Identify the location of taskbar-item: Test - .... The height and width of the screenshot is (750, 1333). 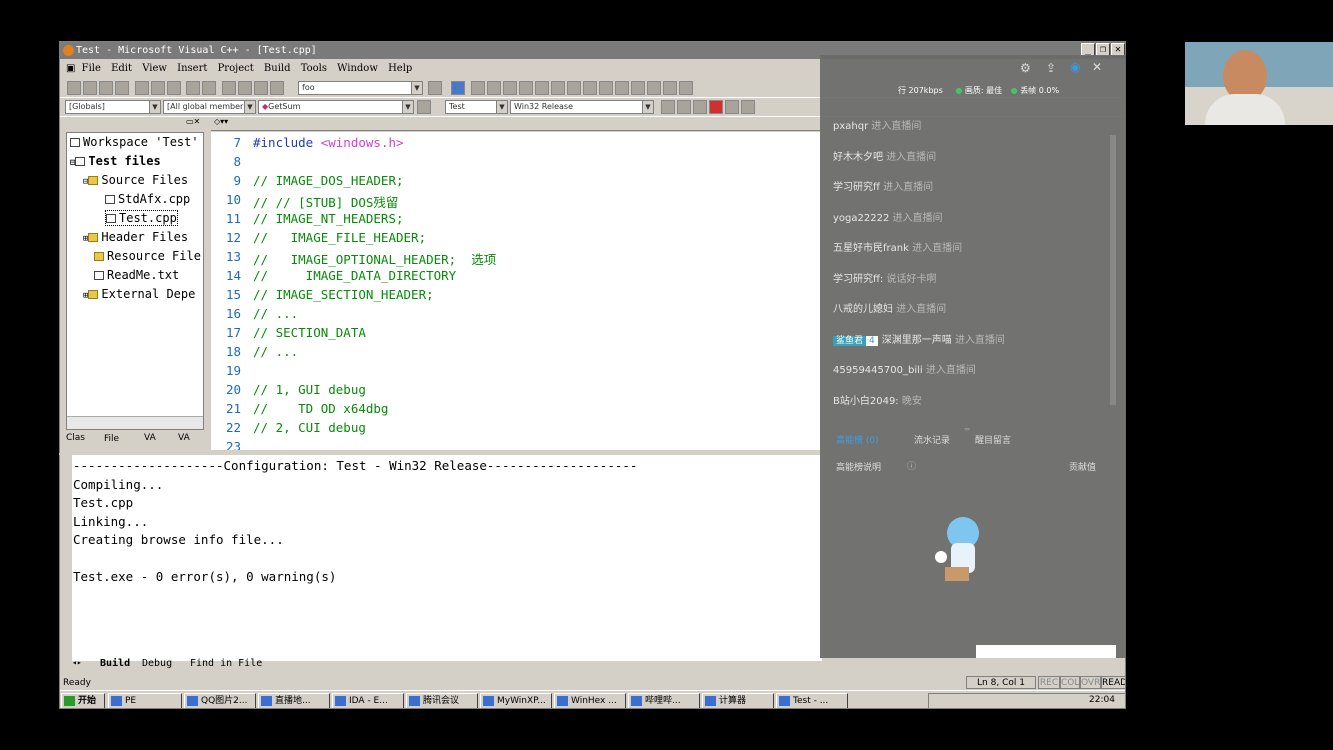
(812, 700).